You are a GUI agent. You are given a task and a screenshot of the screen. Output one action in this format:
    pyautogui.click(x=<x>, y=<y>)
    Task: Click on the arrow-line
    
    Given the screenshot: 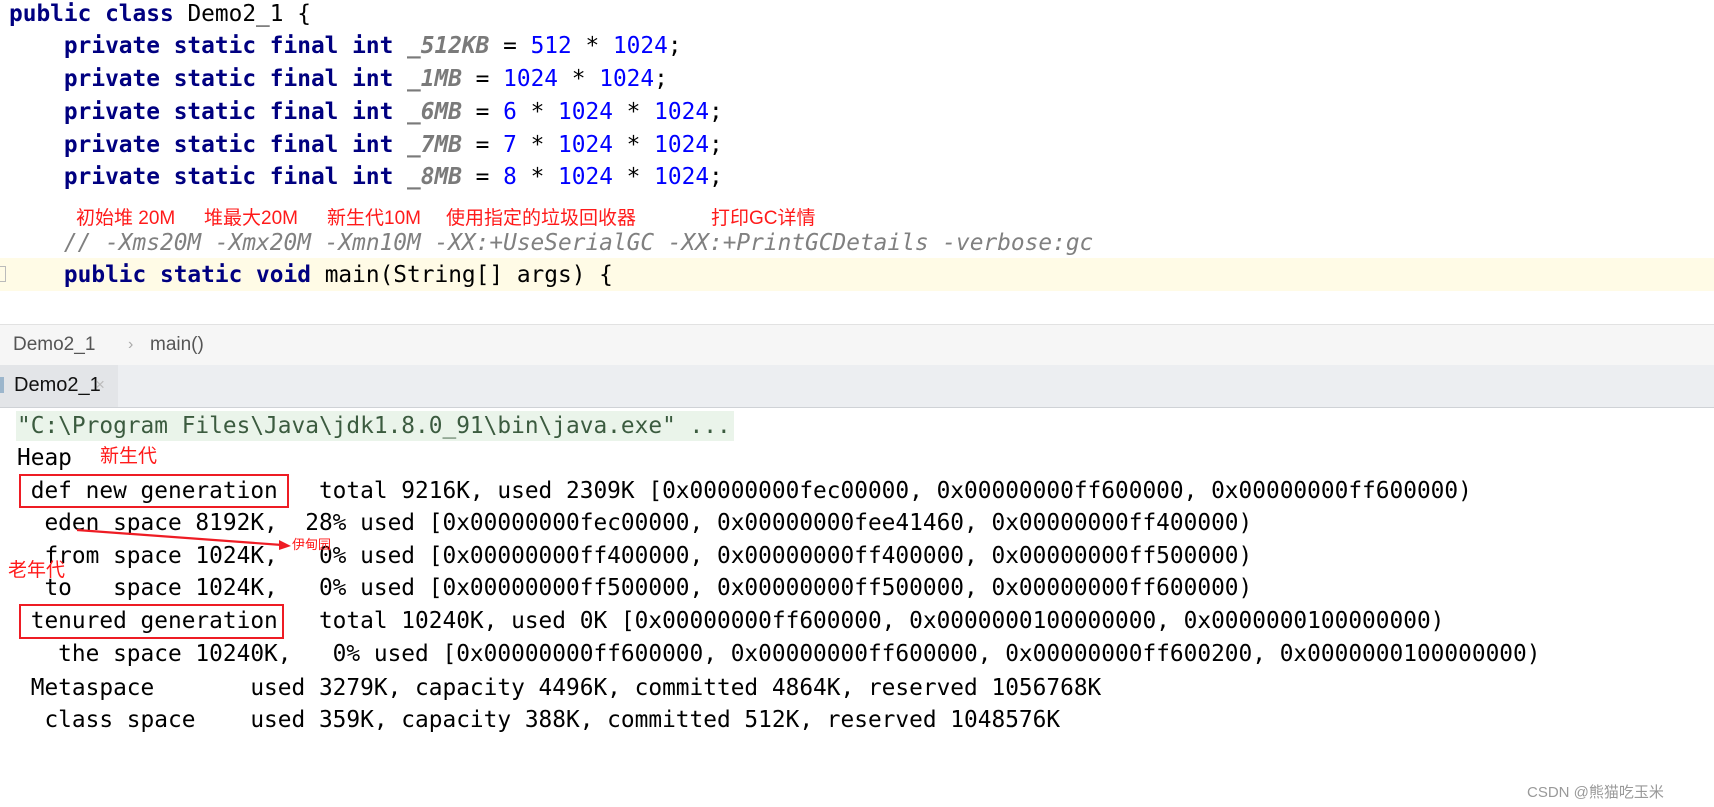 What is the action you would take?
    pyautogui.click(x=179, y=537)
    